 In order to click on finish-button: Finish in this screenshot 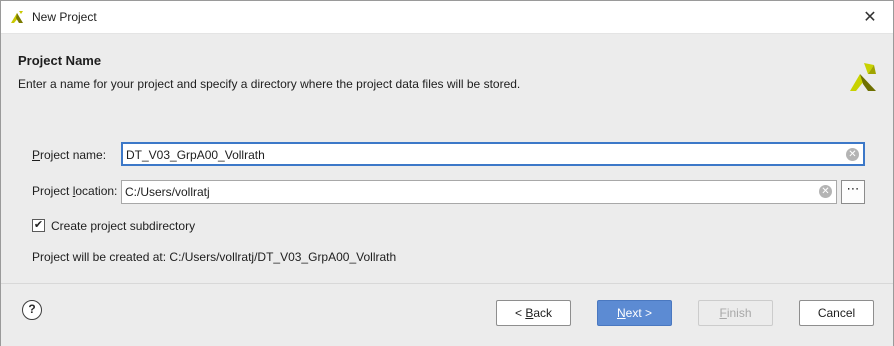, I will do `click(735, 313)`.